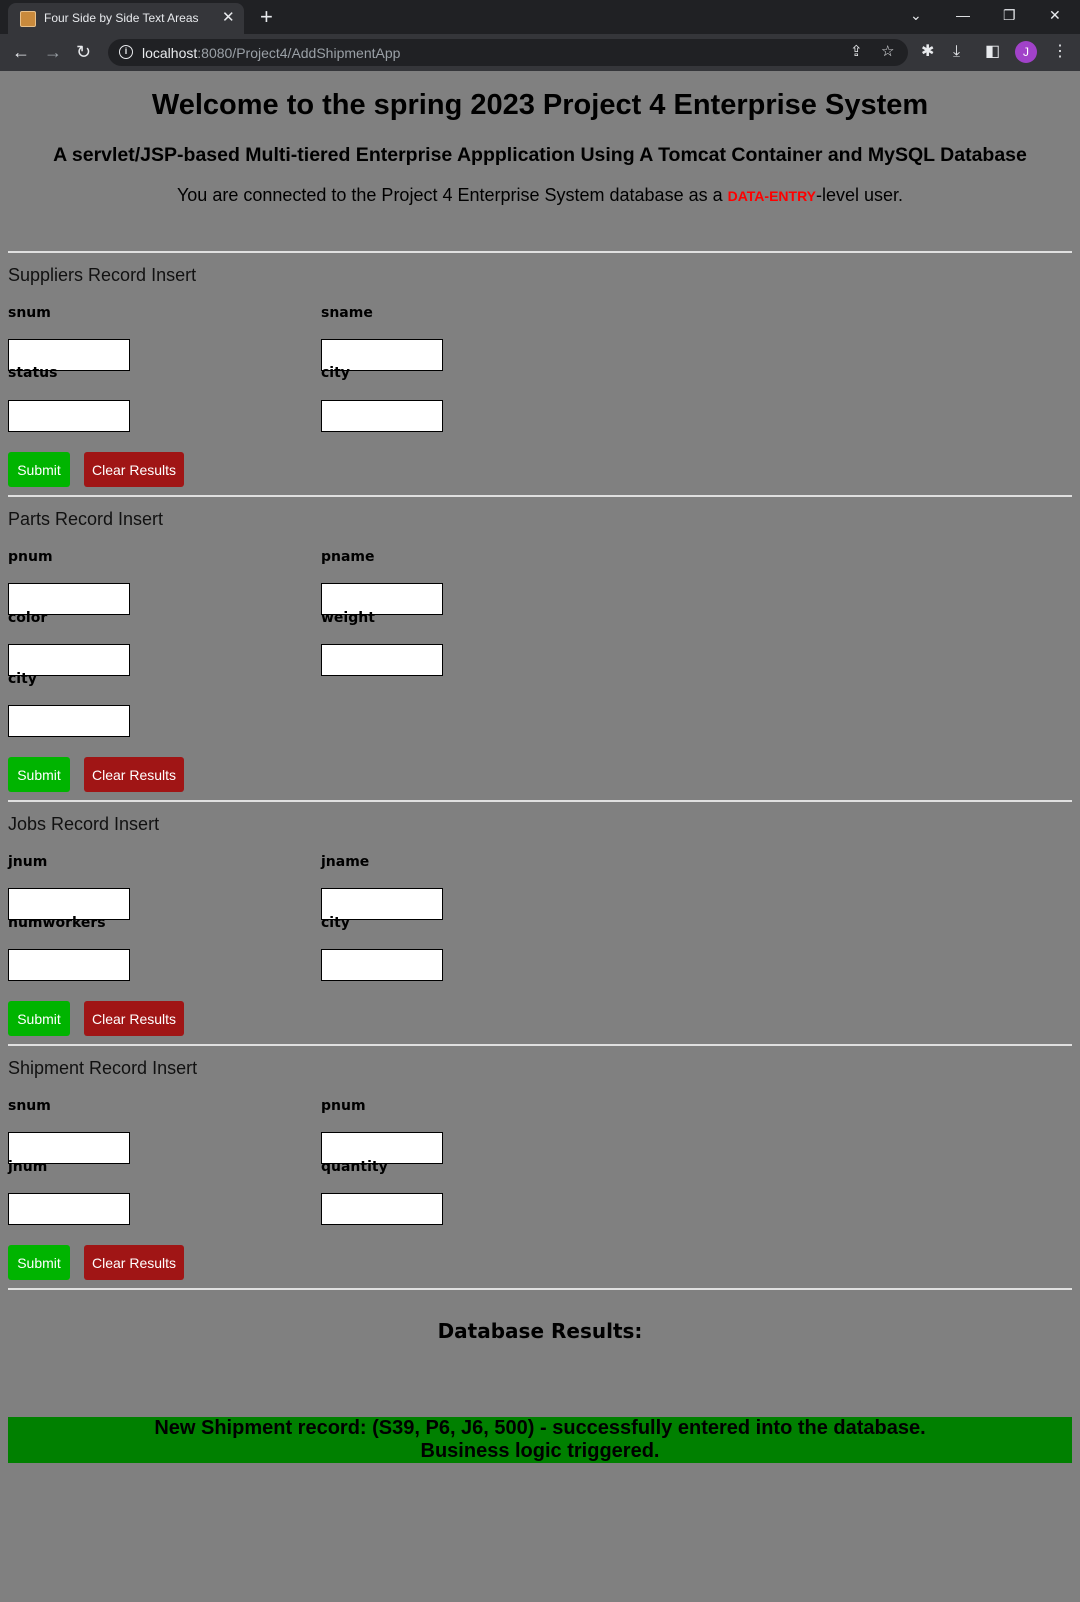 This screenshot has width=1080, height=1602. Describe the element at coordinates (382, 660) in the screenshot. I see `parts-weight-input` at that location.